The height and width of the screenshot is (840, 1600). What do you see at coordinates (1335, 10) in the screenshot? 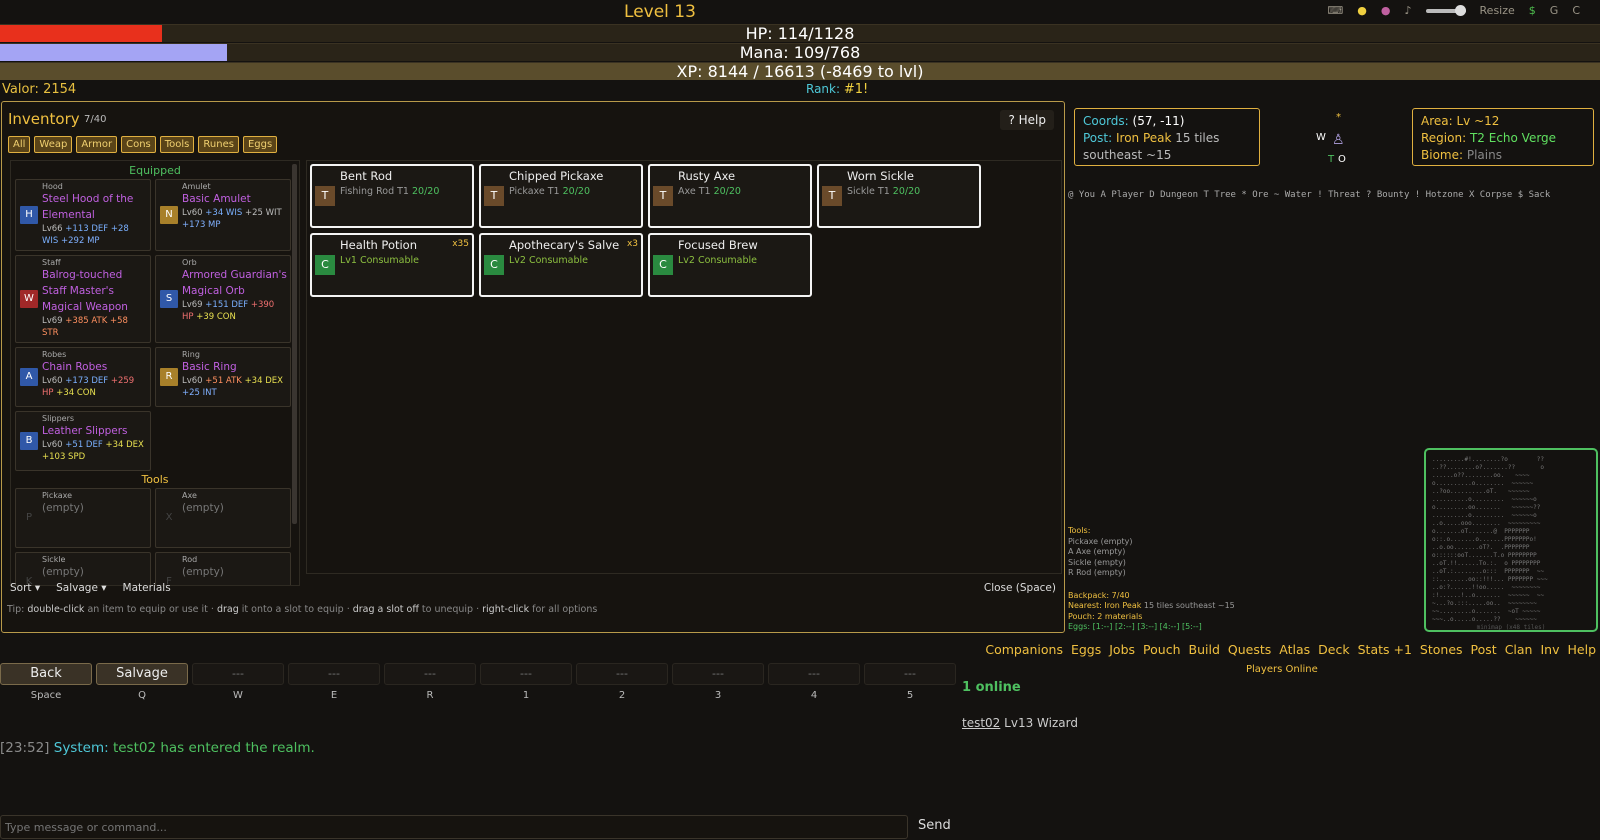
I see `keyboard-icon: ⌨` at bounding box center [1335, 10].